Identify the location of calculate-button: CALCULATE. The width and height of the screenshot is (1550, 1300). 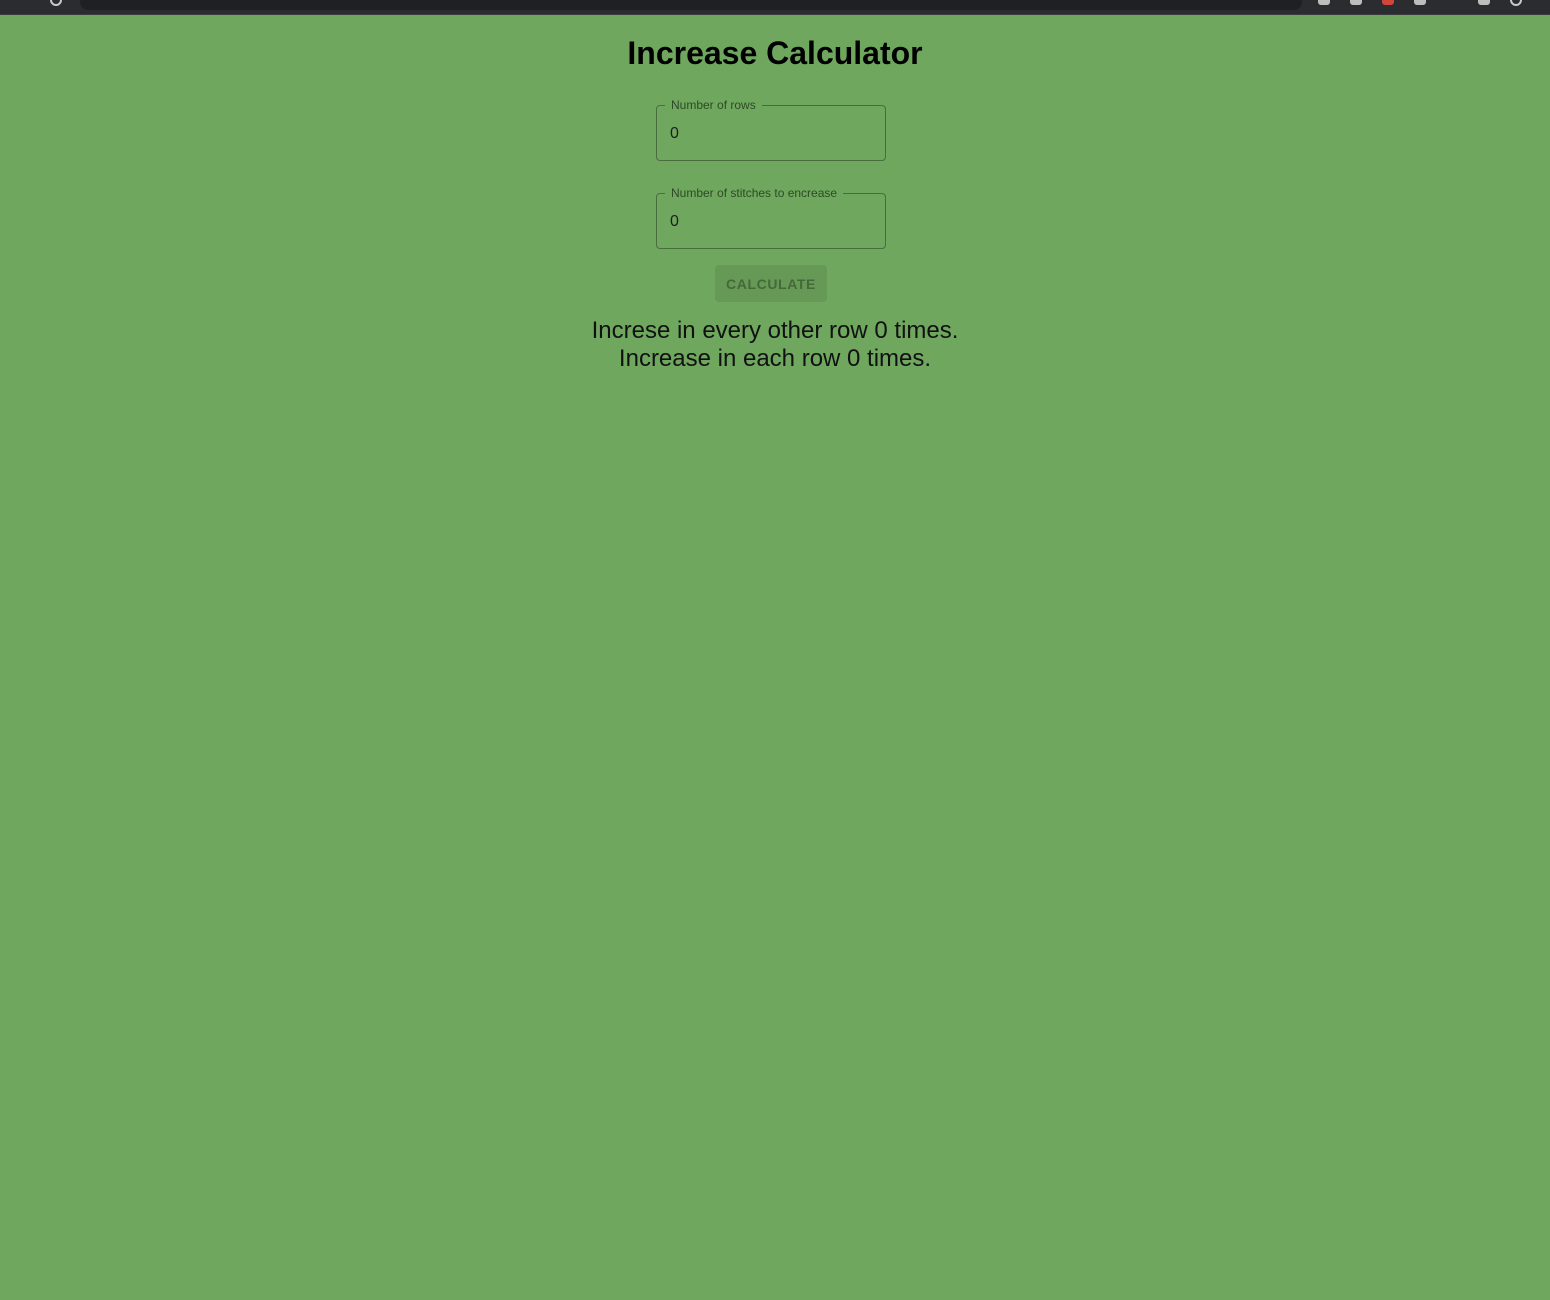
(771, 283).